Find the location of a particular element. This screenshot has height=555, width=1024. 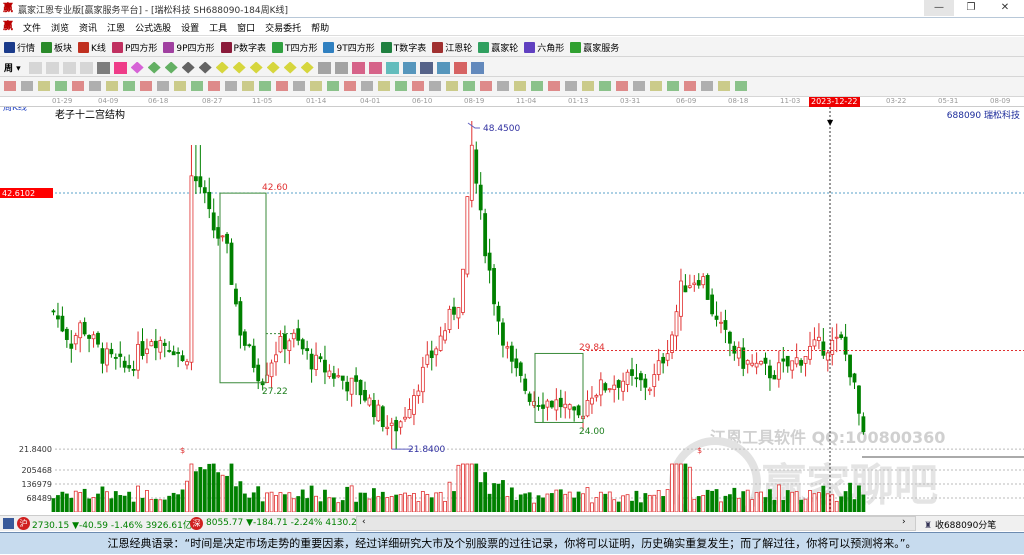

menu-item-5: 设置 is located at coordinates (190, 27).